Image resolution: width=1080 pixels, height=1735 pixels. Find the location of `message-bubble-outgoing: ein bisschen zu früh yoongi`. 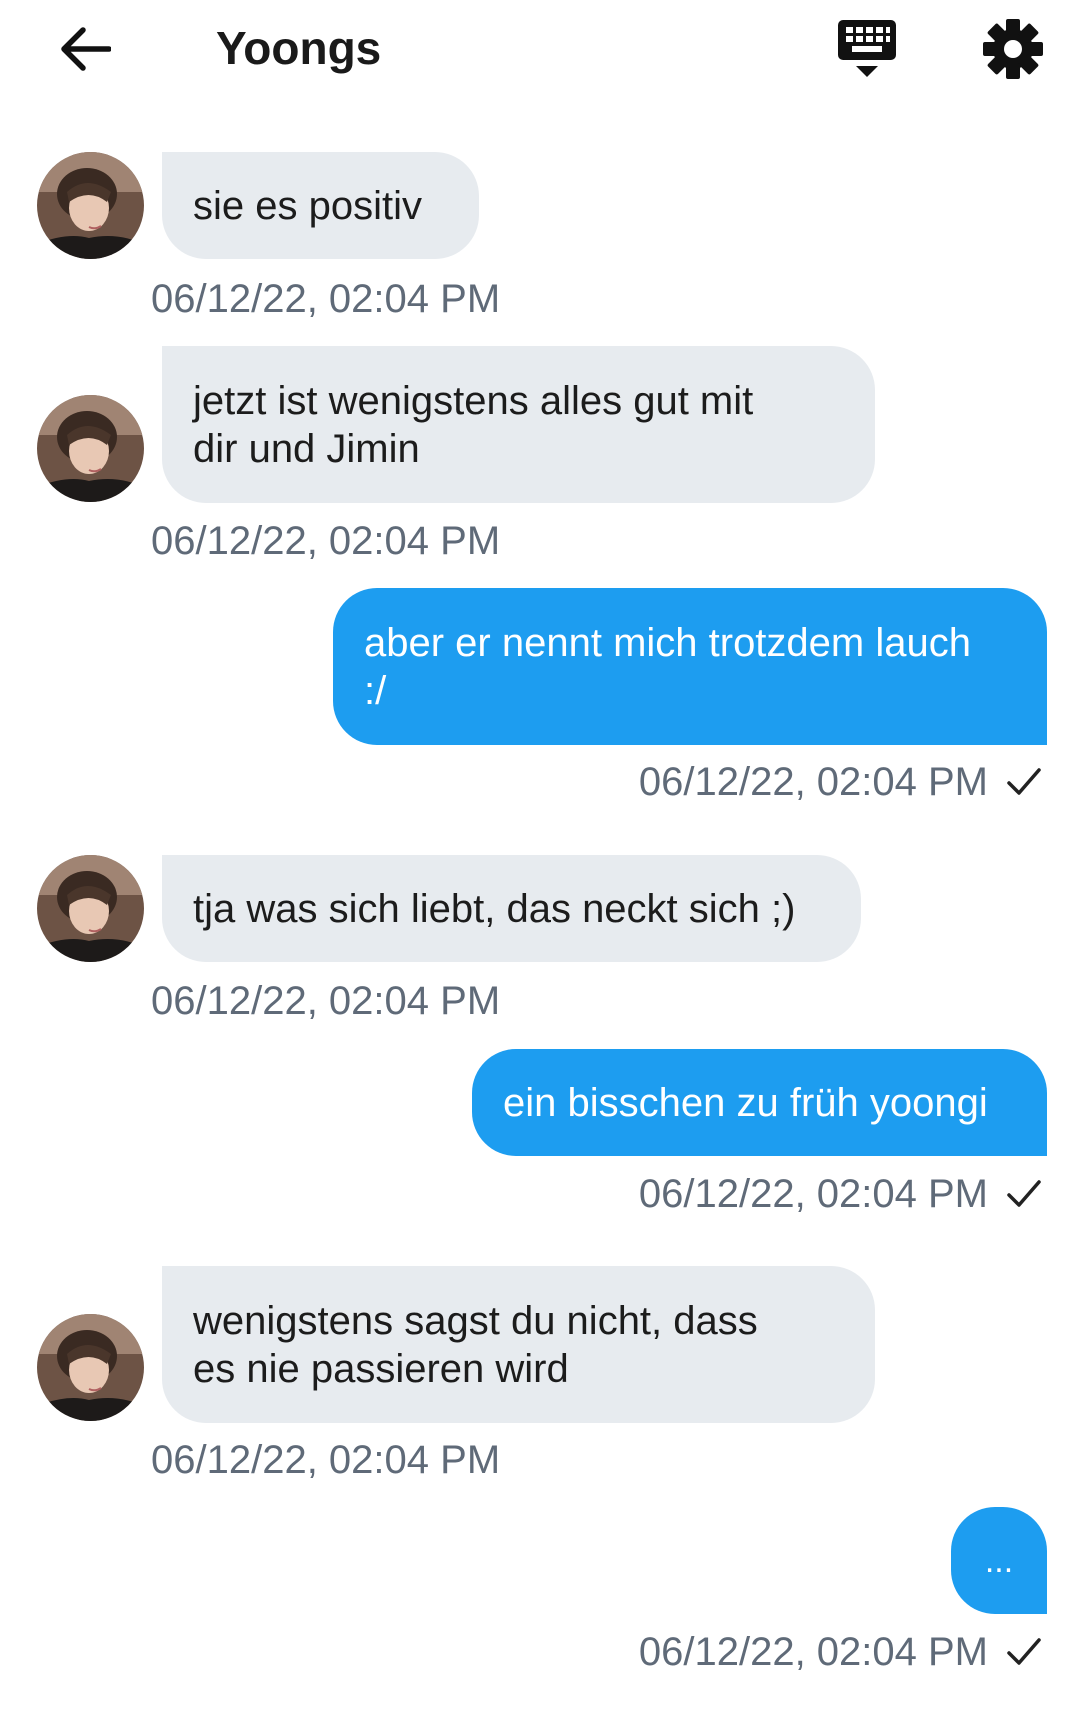

message-bubble-outgoing: ein bisschen zu früh yoongi is located at coordinates (759, 1102).